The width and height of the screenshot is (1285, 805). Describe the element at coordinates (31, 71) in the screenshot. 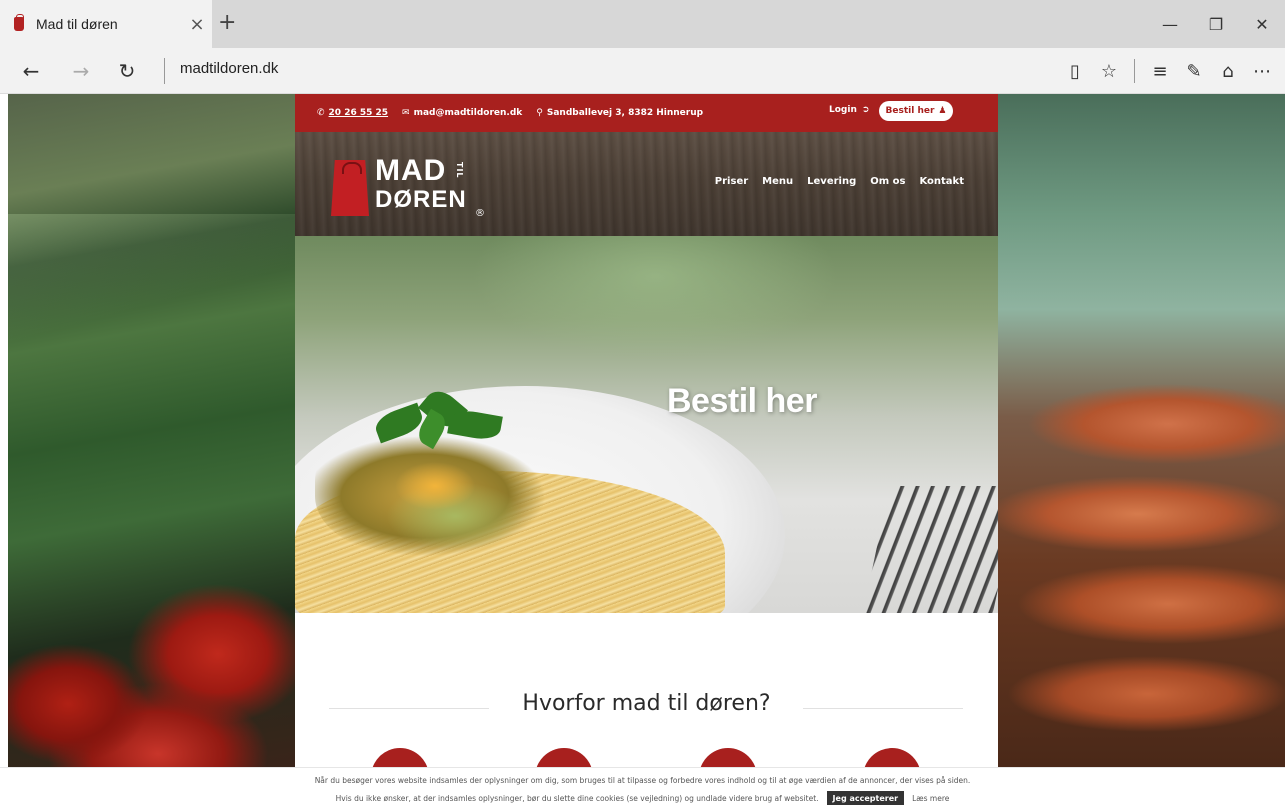

I see `back-icon: ←` at that location.